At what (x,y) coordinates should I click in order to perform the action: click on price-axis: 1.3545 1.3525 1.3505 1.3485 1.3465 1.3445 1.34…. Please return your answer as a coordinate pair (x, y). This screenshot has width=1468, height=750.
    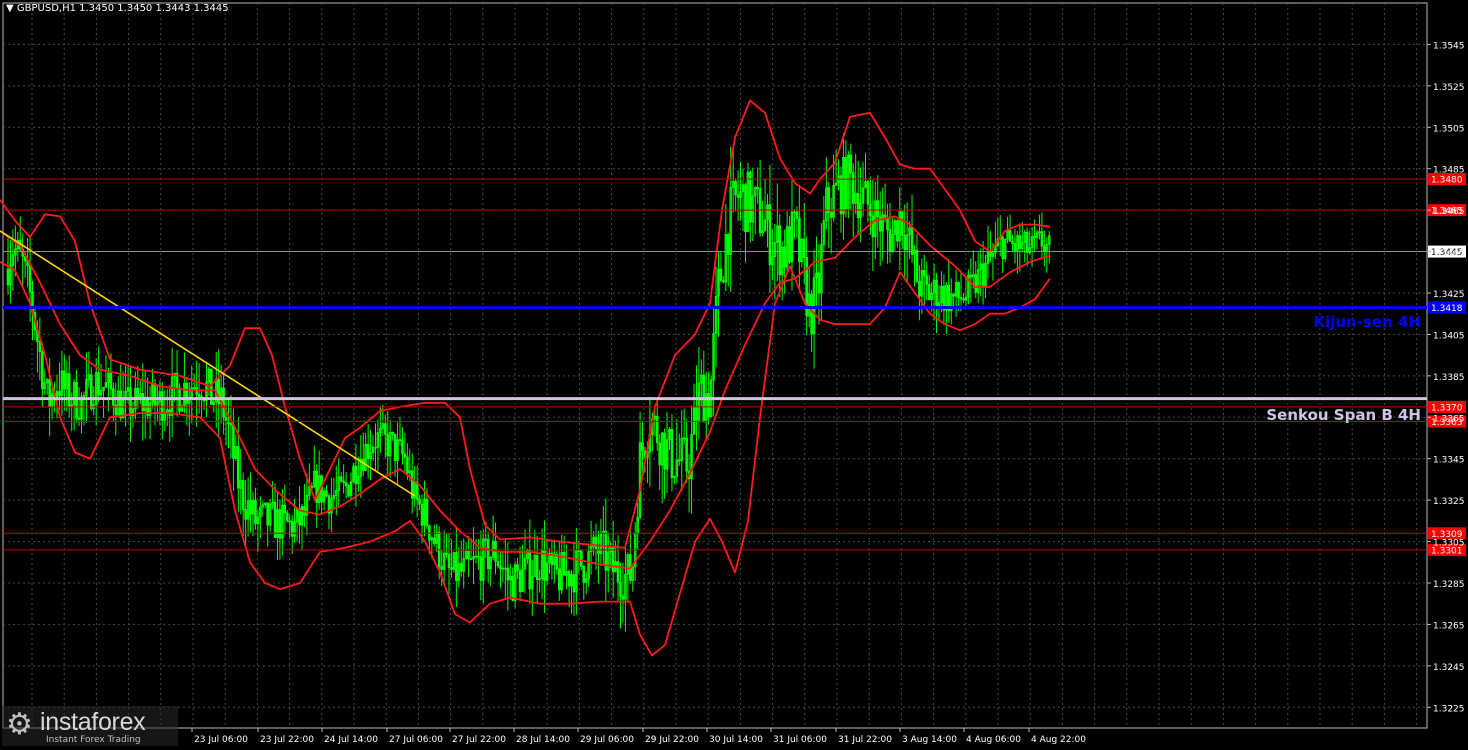
    Looking at the image, I should click on (1446, 377).